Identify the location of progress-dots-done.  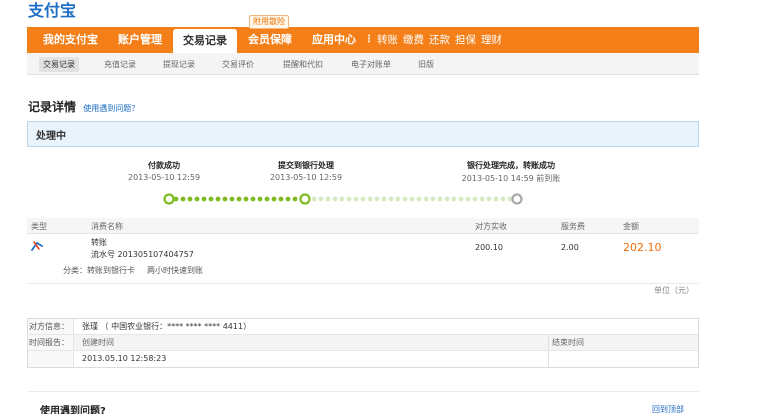
(235, 199).